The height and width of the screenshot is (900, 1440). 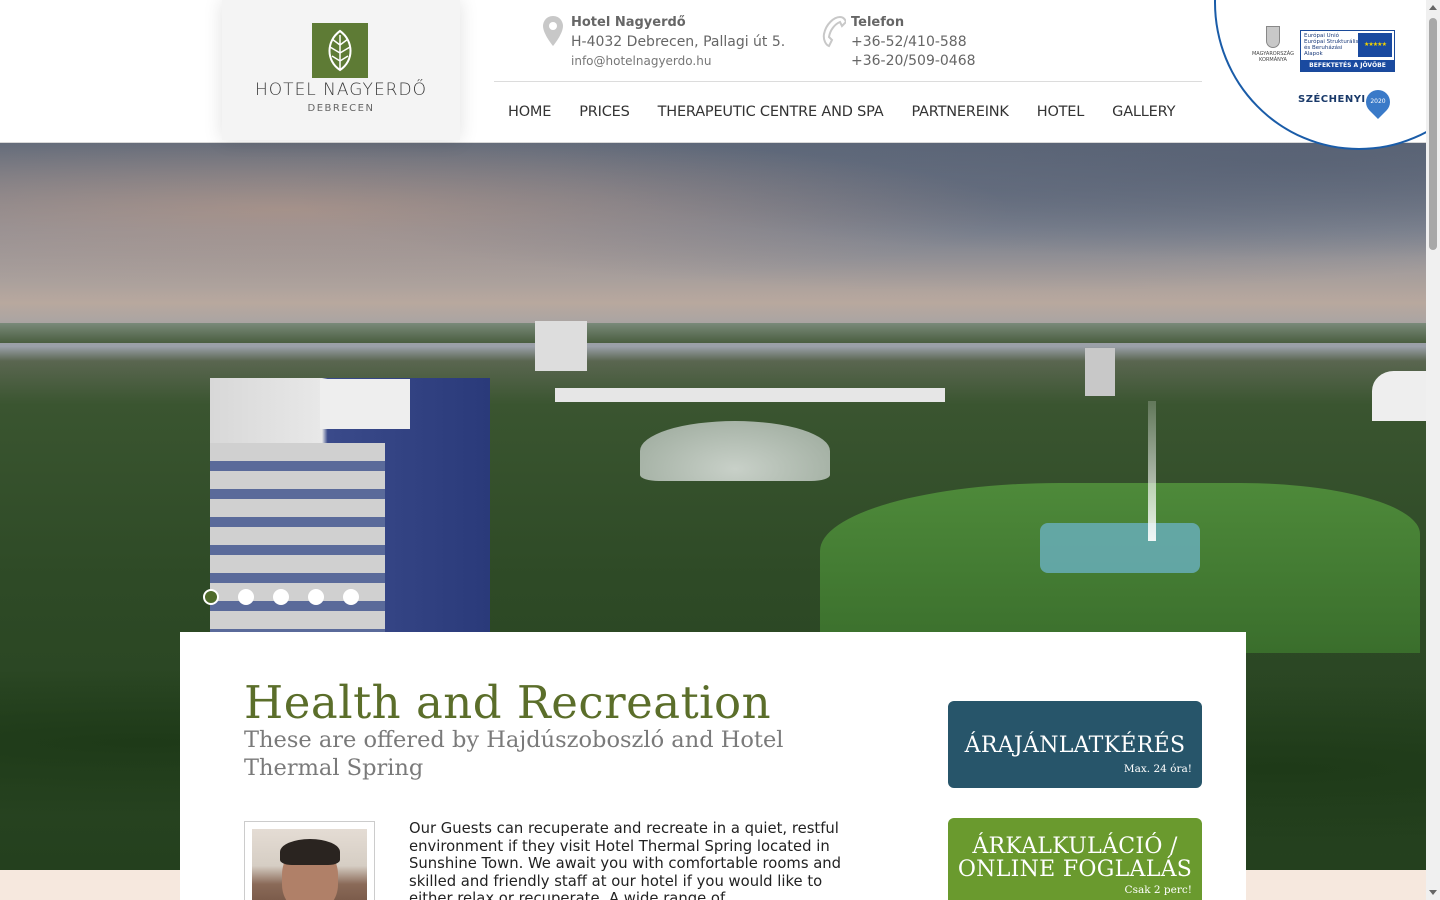 I want to click on szechenyi-year: 2020, so click(x=1378, y=101).